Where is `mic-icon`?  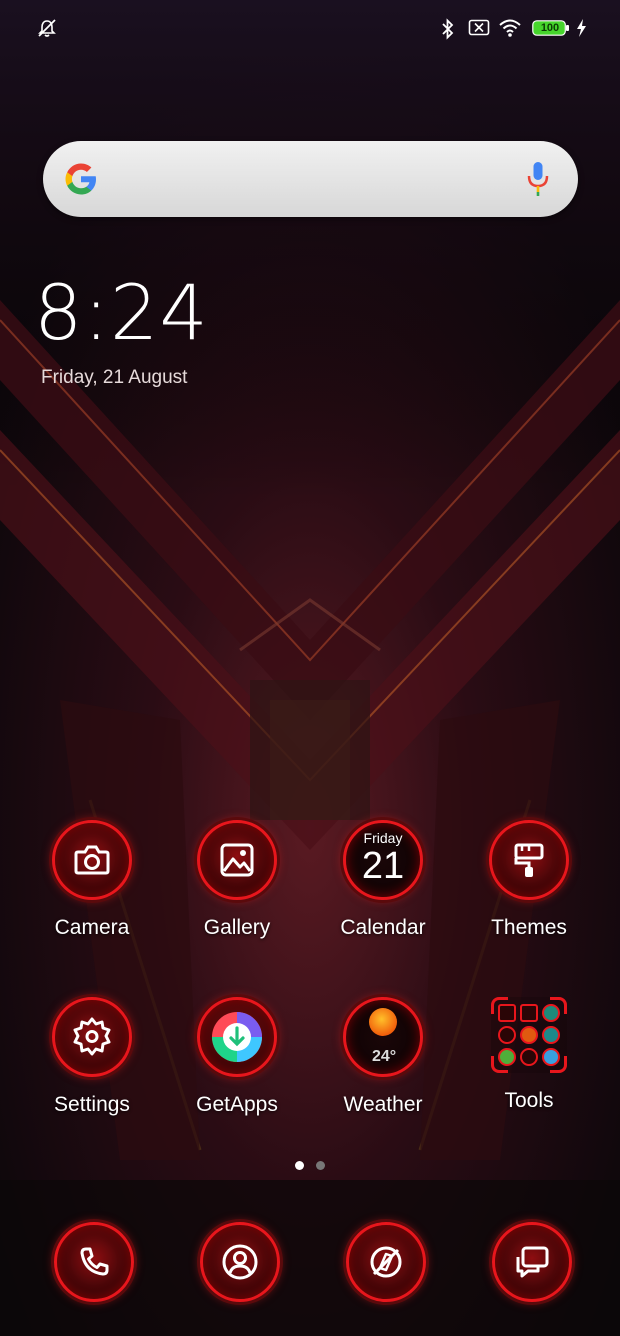 mic-icon is located at coordinates (538, 179).